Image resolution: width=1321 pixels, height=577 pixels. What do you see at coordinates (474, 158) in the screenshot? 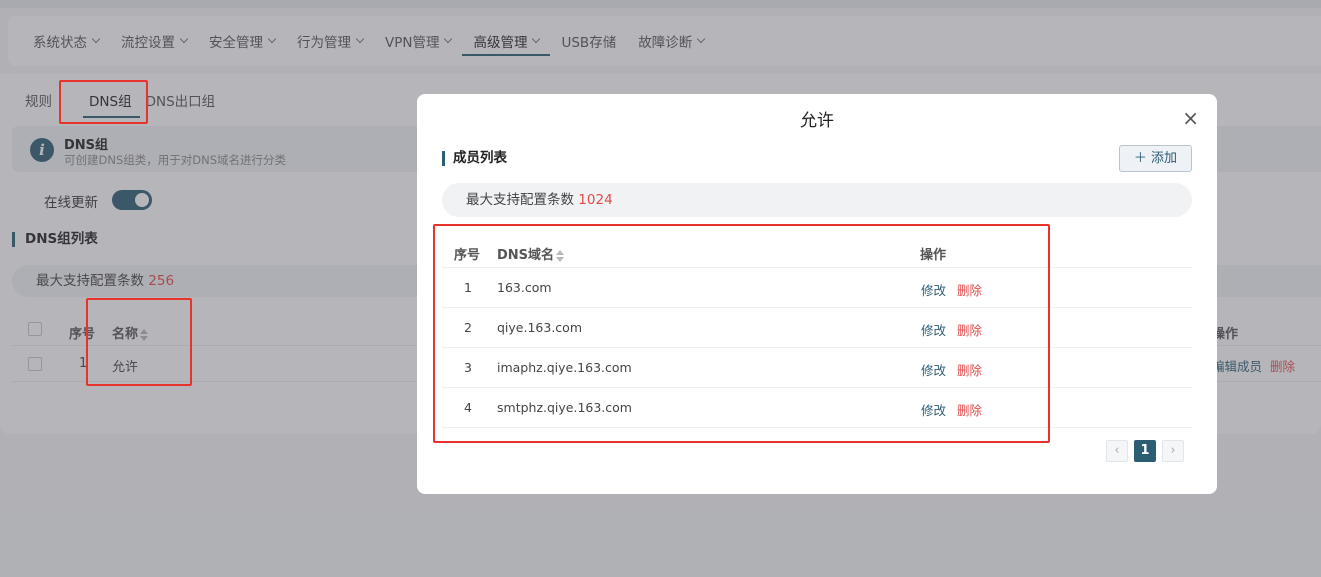
I see `member-list-title: 成员列表` at bounding box center [474, 158].